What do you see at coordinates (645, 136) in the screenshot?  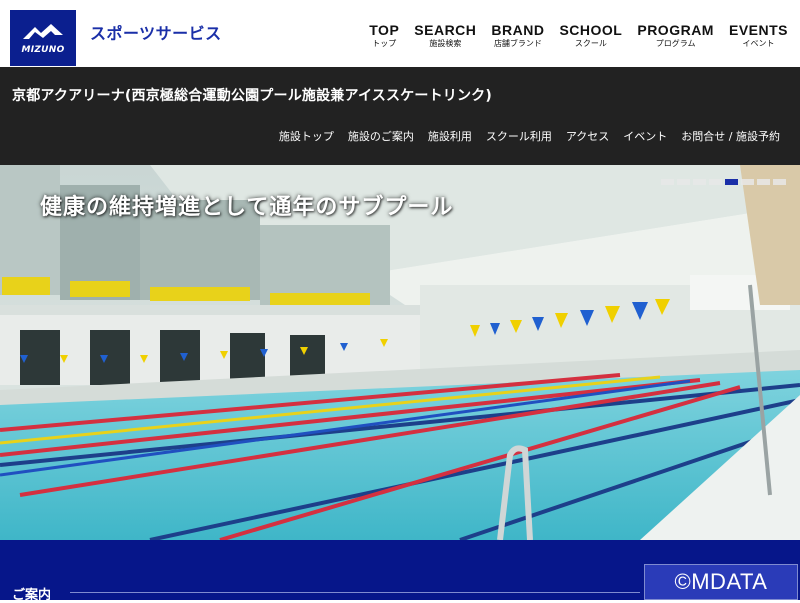 I see `subnav-events: イベント` at bounding box center [645, 136].